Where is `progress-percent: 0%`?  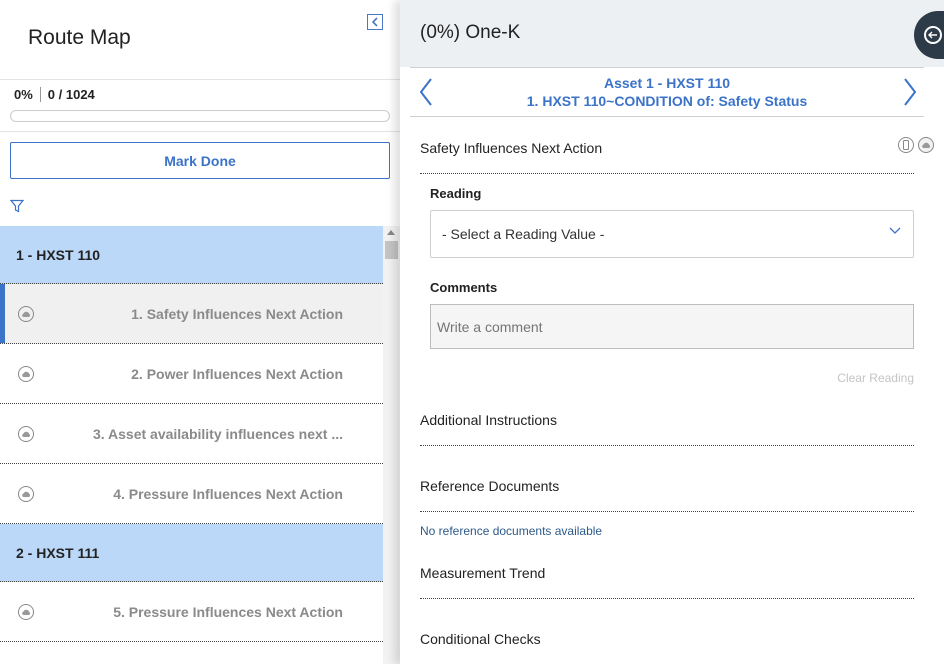 progress-percent: 0% is located at coordinates (23, 94).